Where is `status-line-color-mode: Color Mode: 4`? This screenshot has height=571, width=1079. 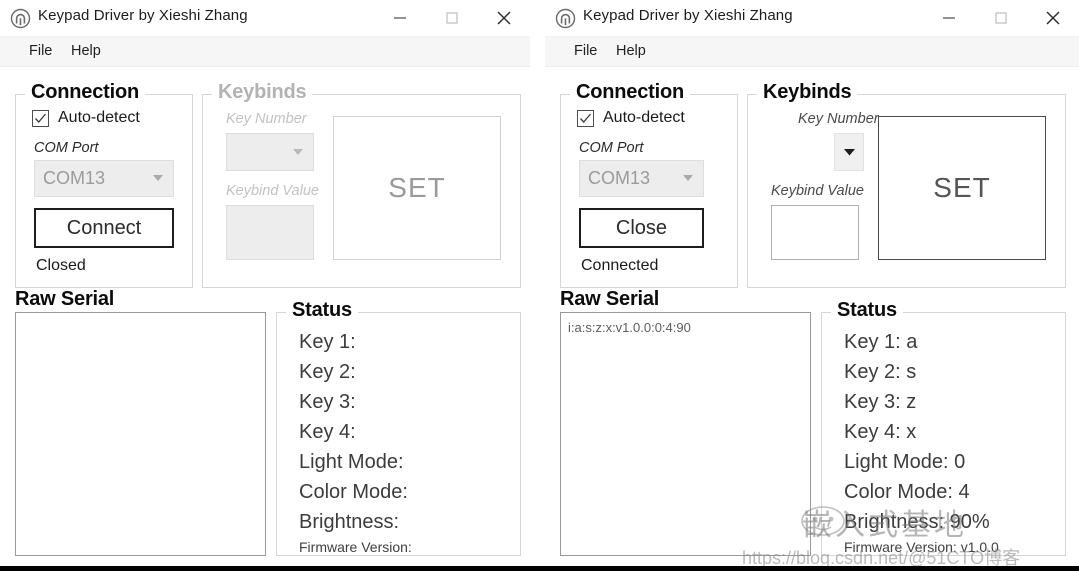 status-line-color-mode: Color Mode: 4 is located at coordinates (907, 492).